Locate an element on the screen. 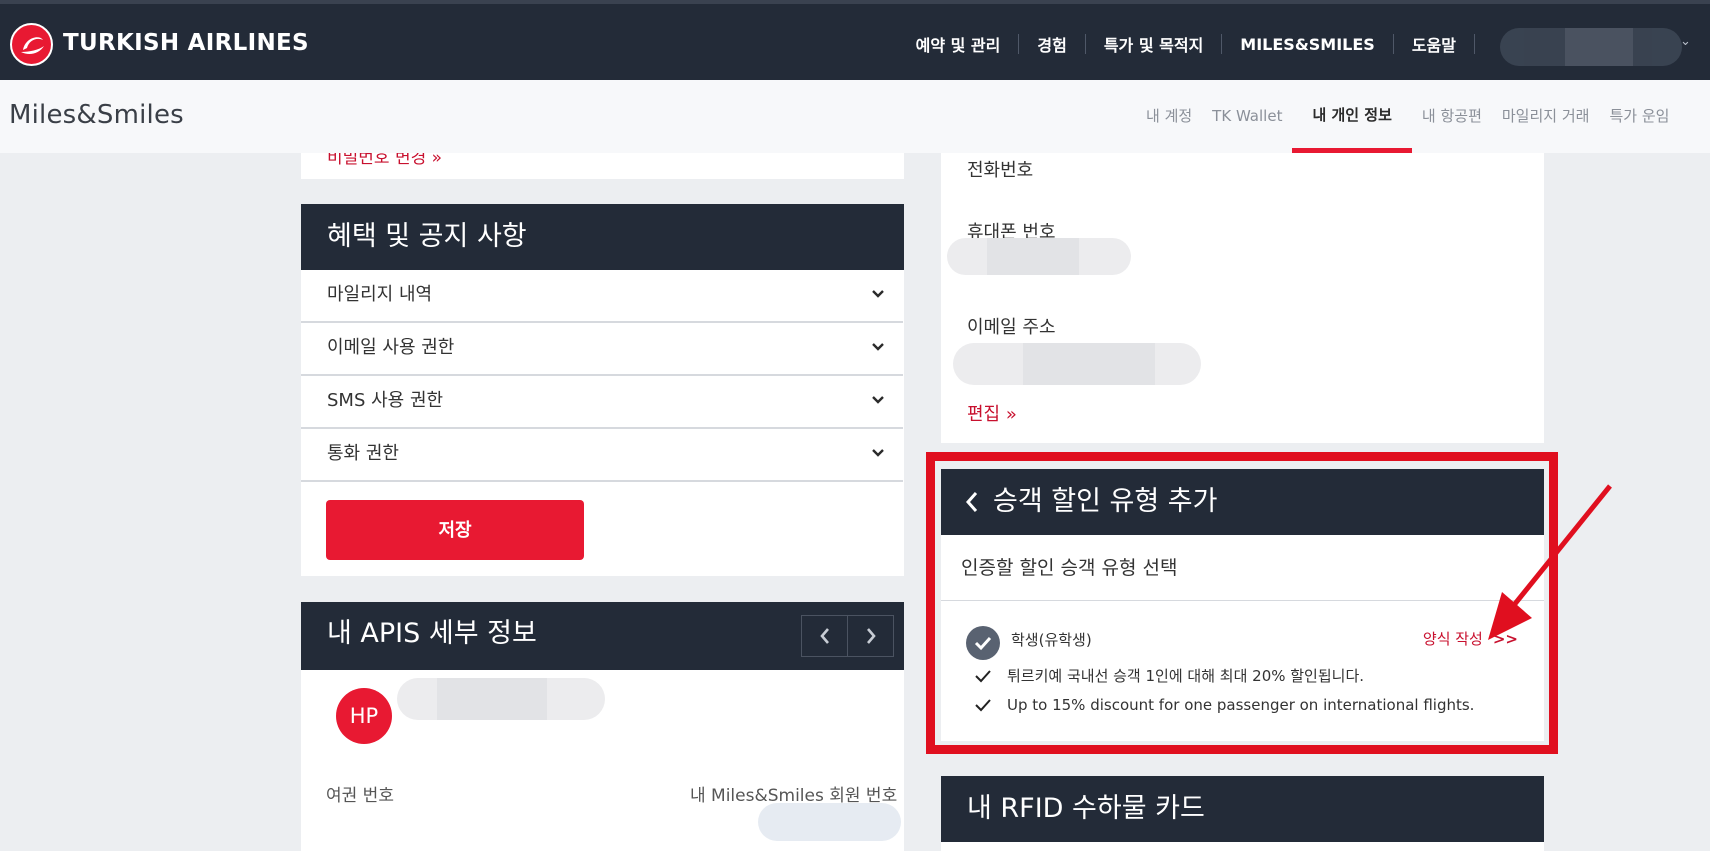 This screenshot has height=851, width=1710. tab-tk-wallet: TK Wallet is located at coordinates (1247, 116).